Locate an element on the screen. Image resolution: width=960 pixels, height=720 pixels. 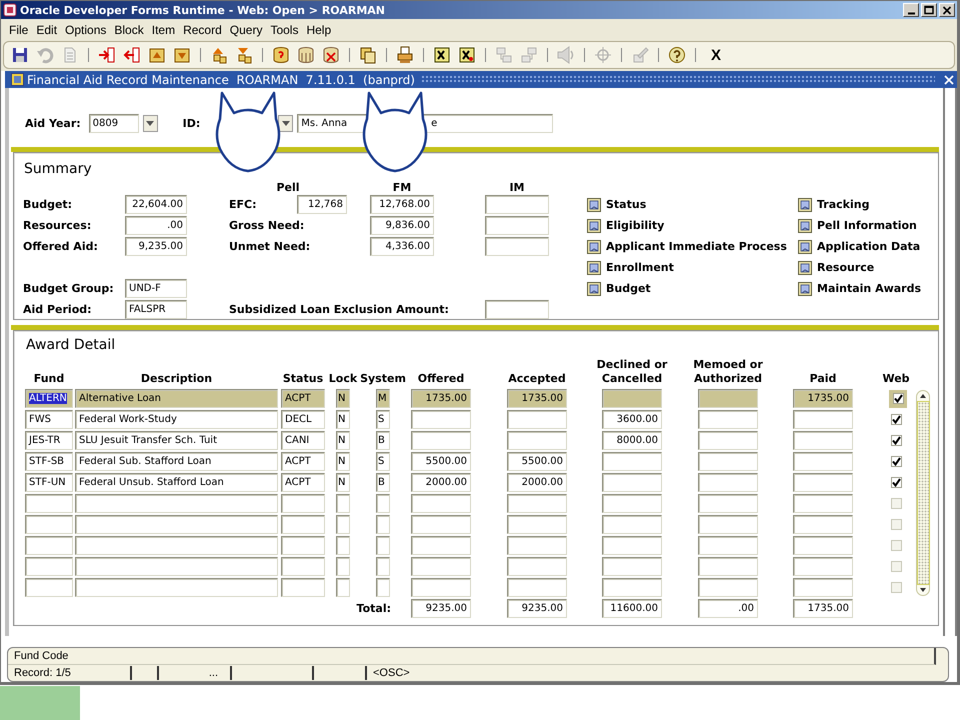
total-field: 11600.00 is located at coordinates (632, 608).